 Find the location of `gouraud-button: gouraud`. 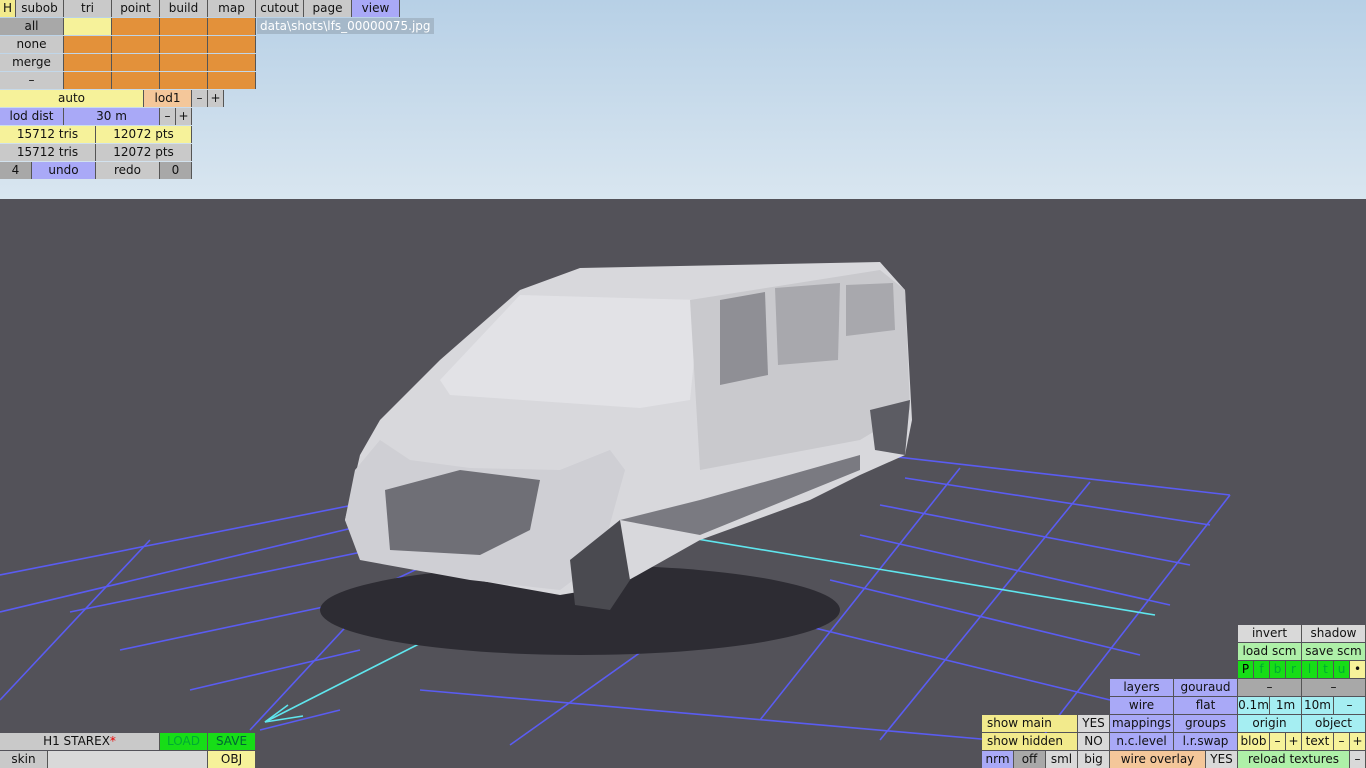

gouraud-button: gouraud is located at coordinates (1206, 687).